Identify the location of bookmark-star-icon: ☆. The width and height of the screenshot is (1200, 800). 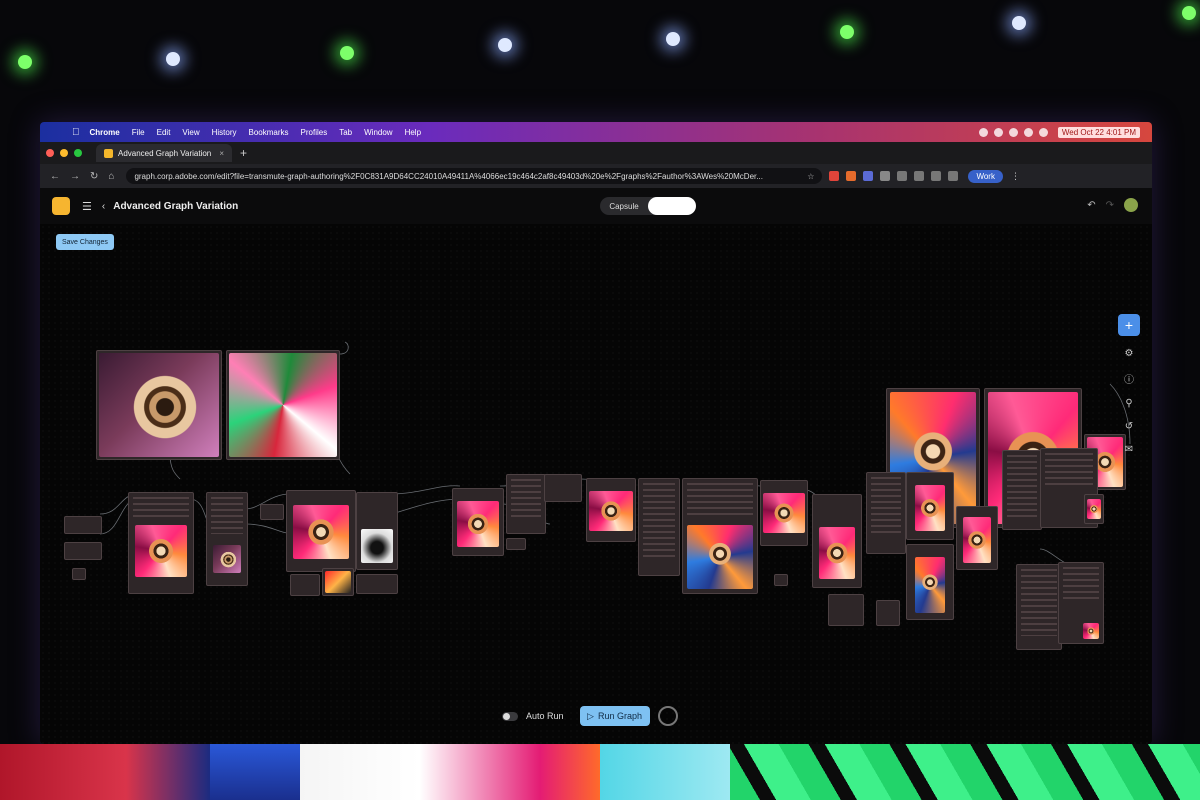
(810, 176).